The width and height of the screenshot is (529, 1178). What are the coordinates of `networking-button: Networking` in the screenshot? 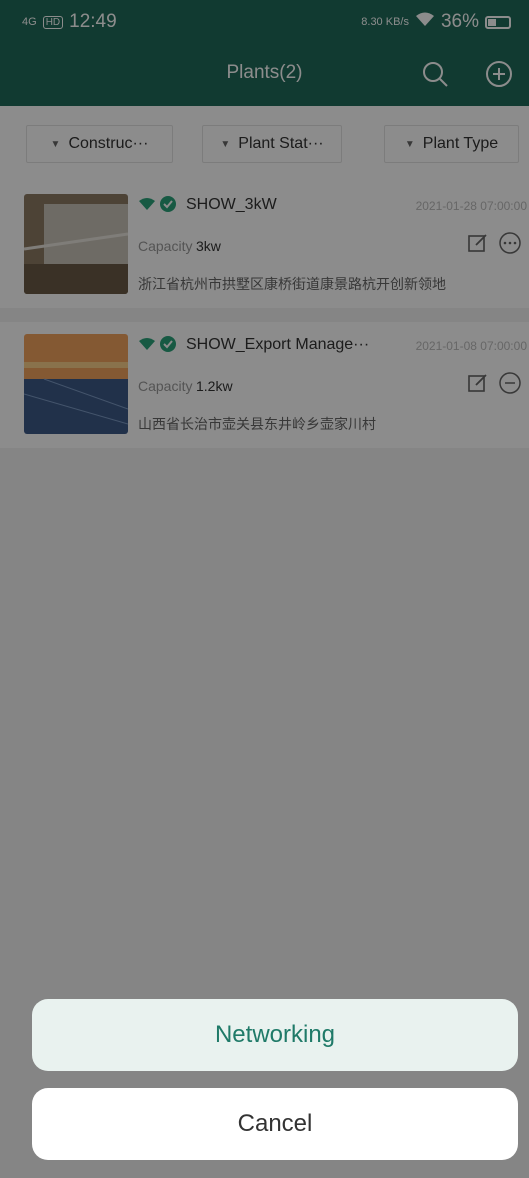 It's located at (275, 1035).